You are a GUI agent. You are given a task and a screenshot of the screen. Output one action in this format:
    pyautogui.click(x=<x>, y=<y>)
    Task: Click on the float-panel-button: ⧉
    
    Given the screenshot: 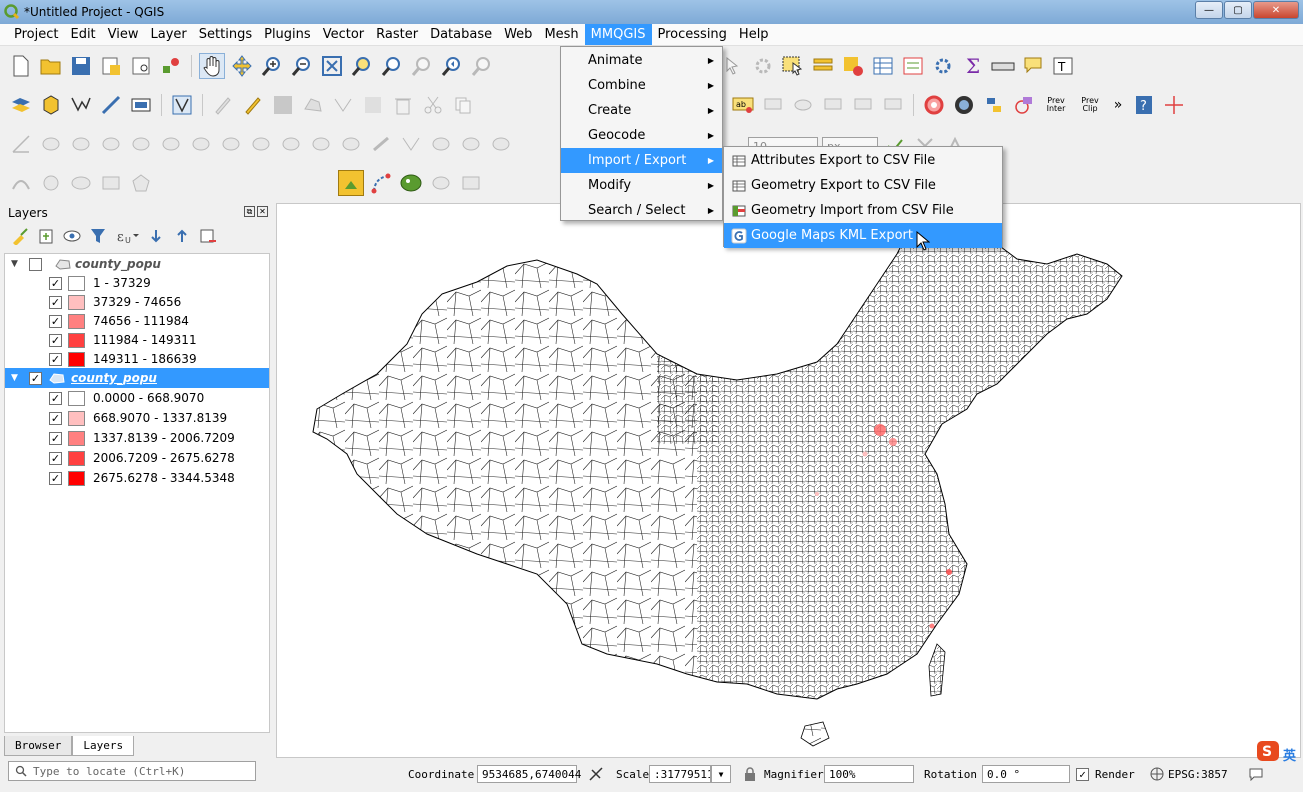 What is the action you would take?
    pyautogui.click(x=249, y=211)
    